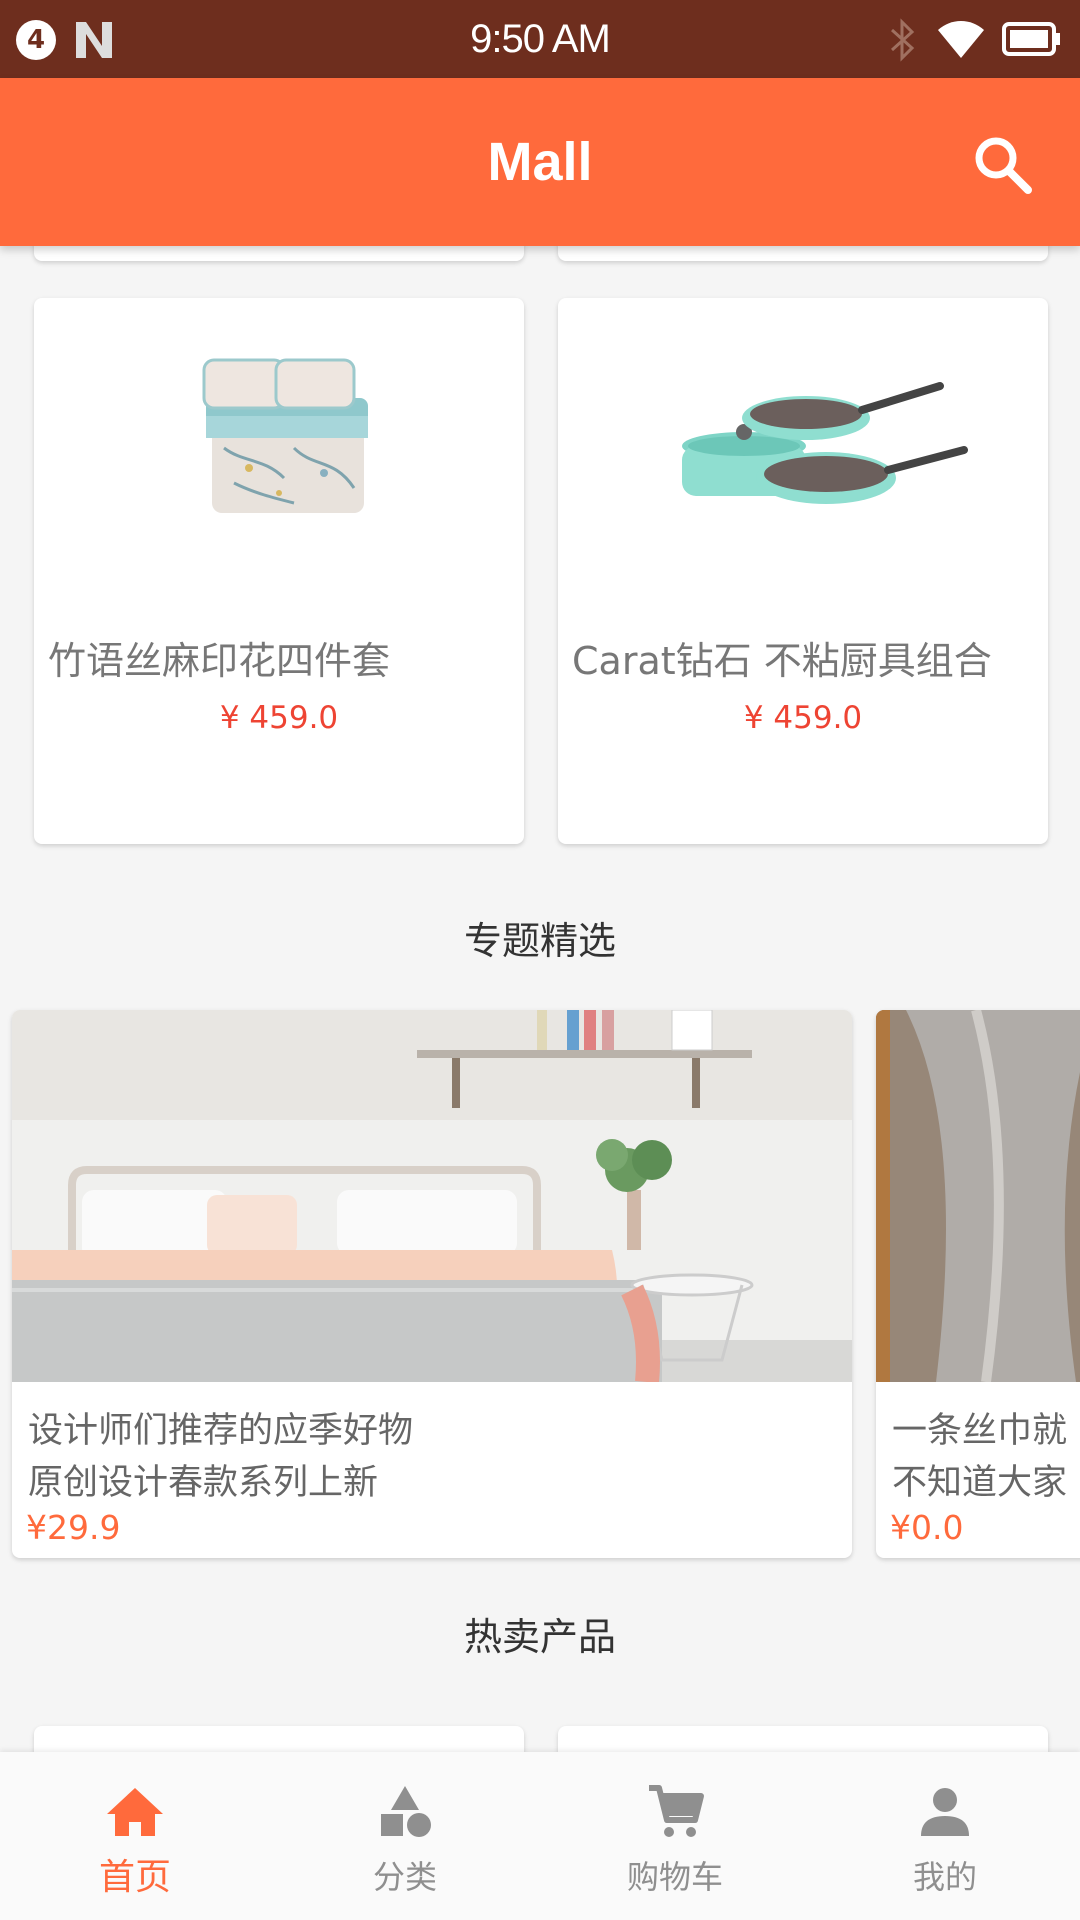  Describe the element at coordinates (221, 1431) in the screenshot. I see `topic-title: 设计师们推荐的应季好物` at that location.